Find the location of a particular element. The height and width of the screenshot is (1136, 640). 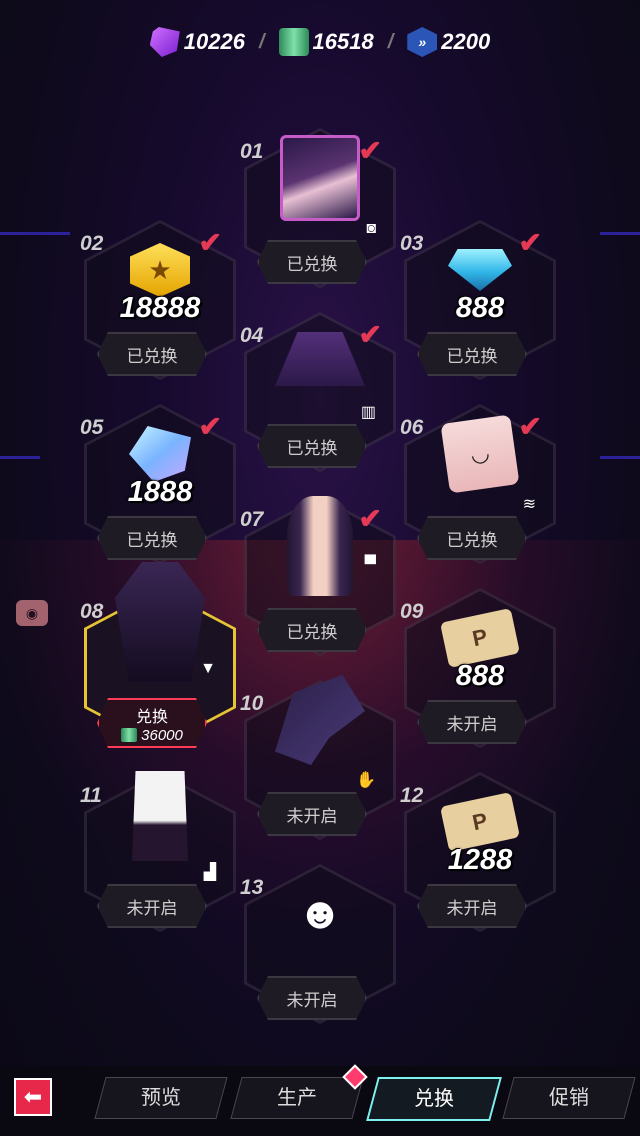

reward-node-07: 07 ✔ ▀ 已兑换 is located at coordinates (320, 576).